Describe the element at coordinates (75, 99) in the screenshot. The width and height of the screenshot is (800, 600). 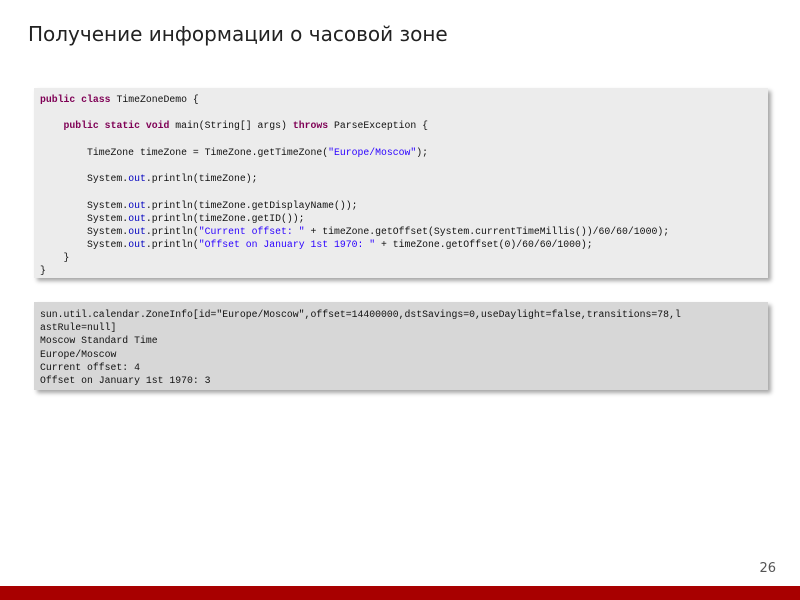
I see `code-keyword: public class` at that location.